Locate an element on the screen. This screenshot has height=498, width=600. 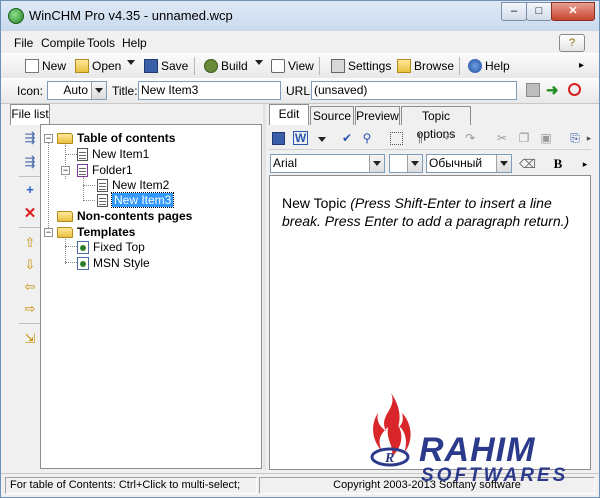
page-icon is located at coordinates (82, 154).